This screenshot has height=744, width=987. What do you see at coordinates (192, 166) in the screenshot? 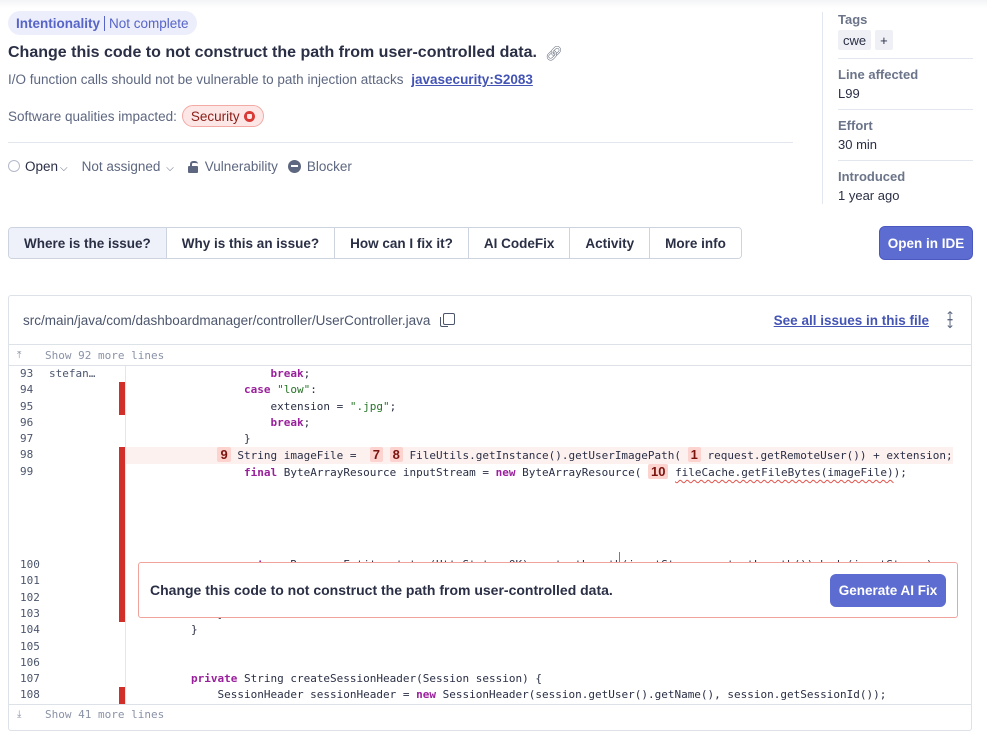
I see `unlock-icon` at bounding box center [192, 166].